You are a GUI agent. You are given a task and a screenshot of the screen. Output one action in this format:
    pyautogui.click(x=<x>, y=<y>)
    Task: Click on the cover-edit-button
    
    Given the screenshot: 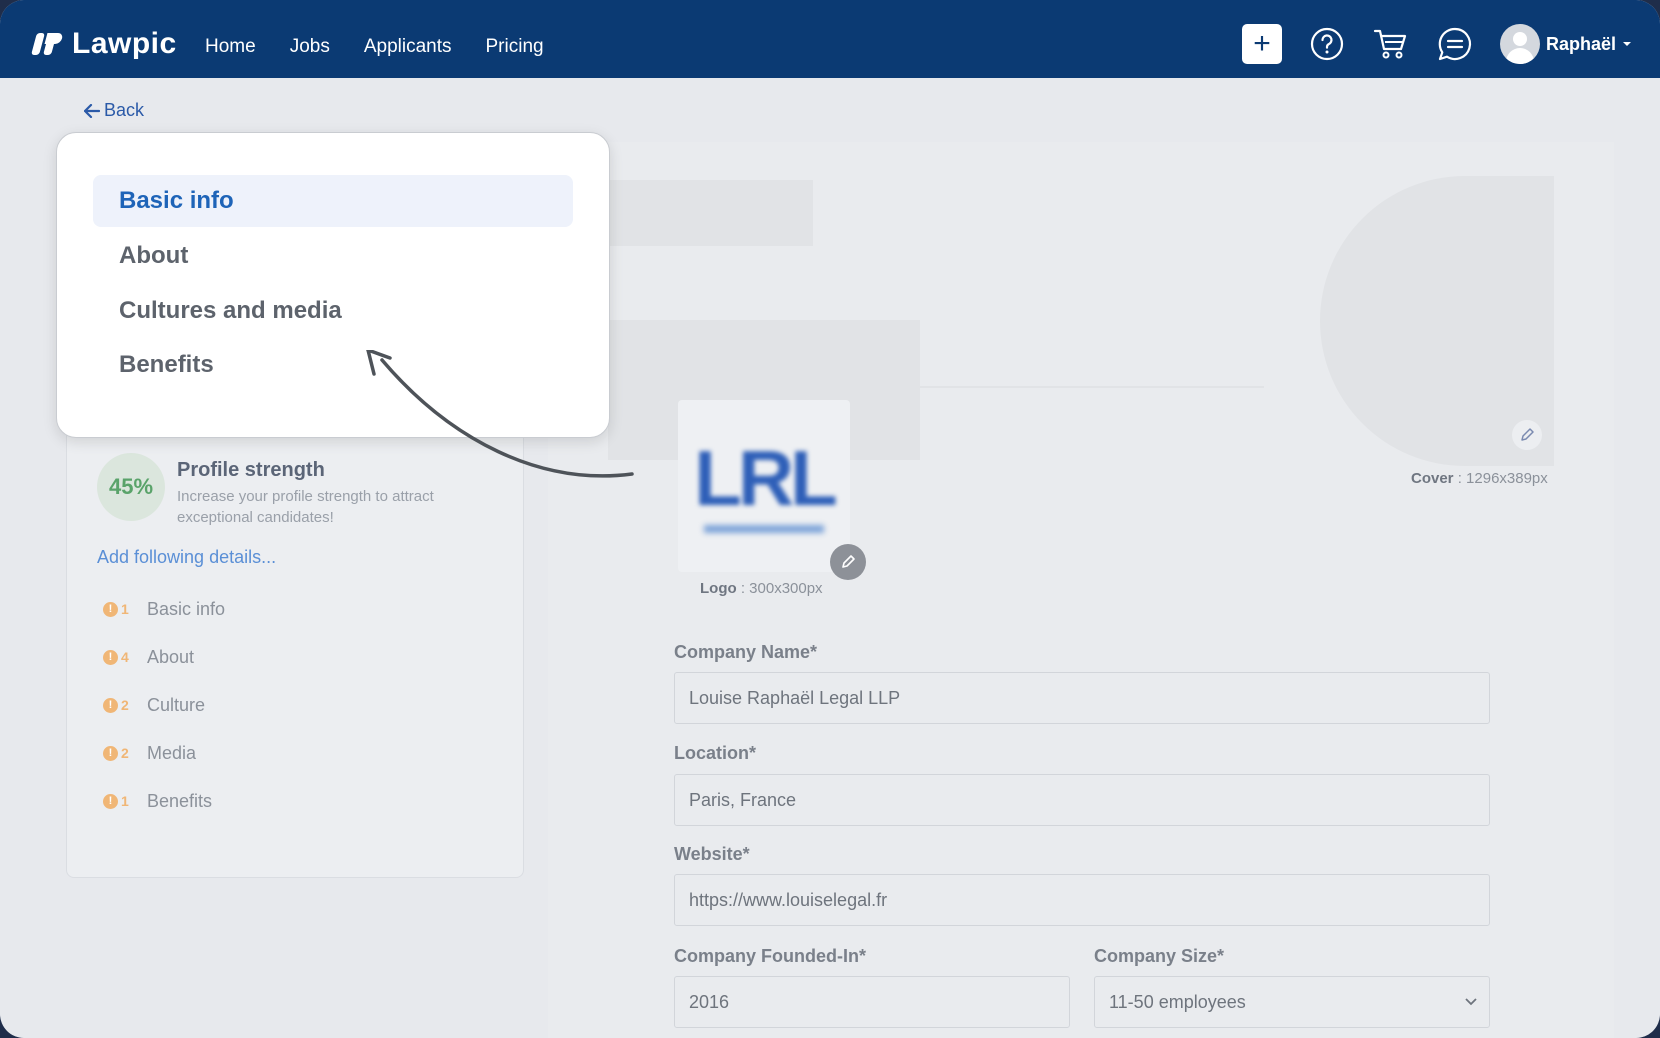 What is the action you would take?
    pyautogui.click(x=1527, y=435)
    